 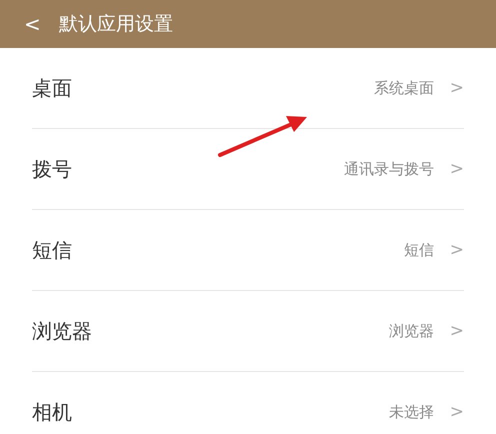 I want to click on setting-value: 通讯录与拨号, so click(x=389, y=169).